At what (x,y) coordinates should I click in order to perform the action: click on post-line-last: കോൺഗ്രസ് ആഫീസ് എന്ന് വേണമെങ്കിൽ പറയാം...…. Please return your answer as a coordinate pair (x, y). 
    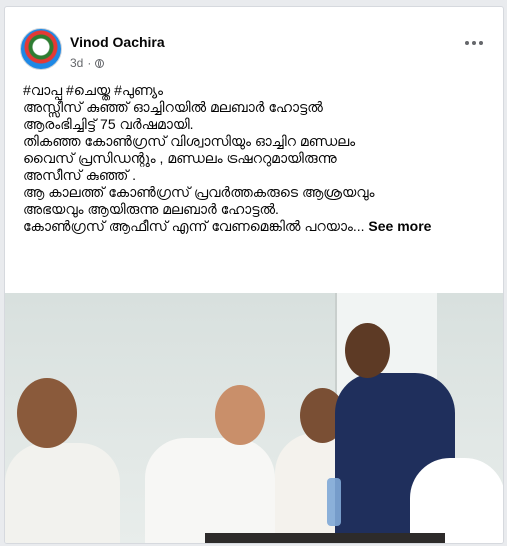
    Looking at the image, I should click on (227, 226).